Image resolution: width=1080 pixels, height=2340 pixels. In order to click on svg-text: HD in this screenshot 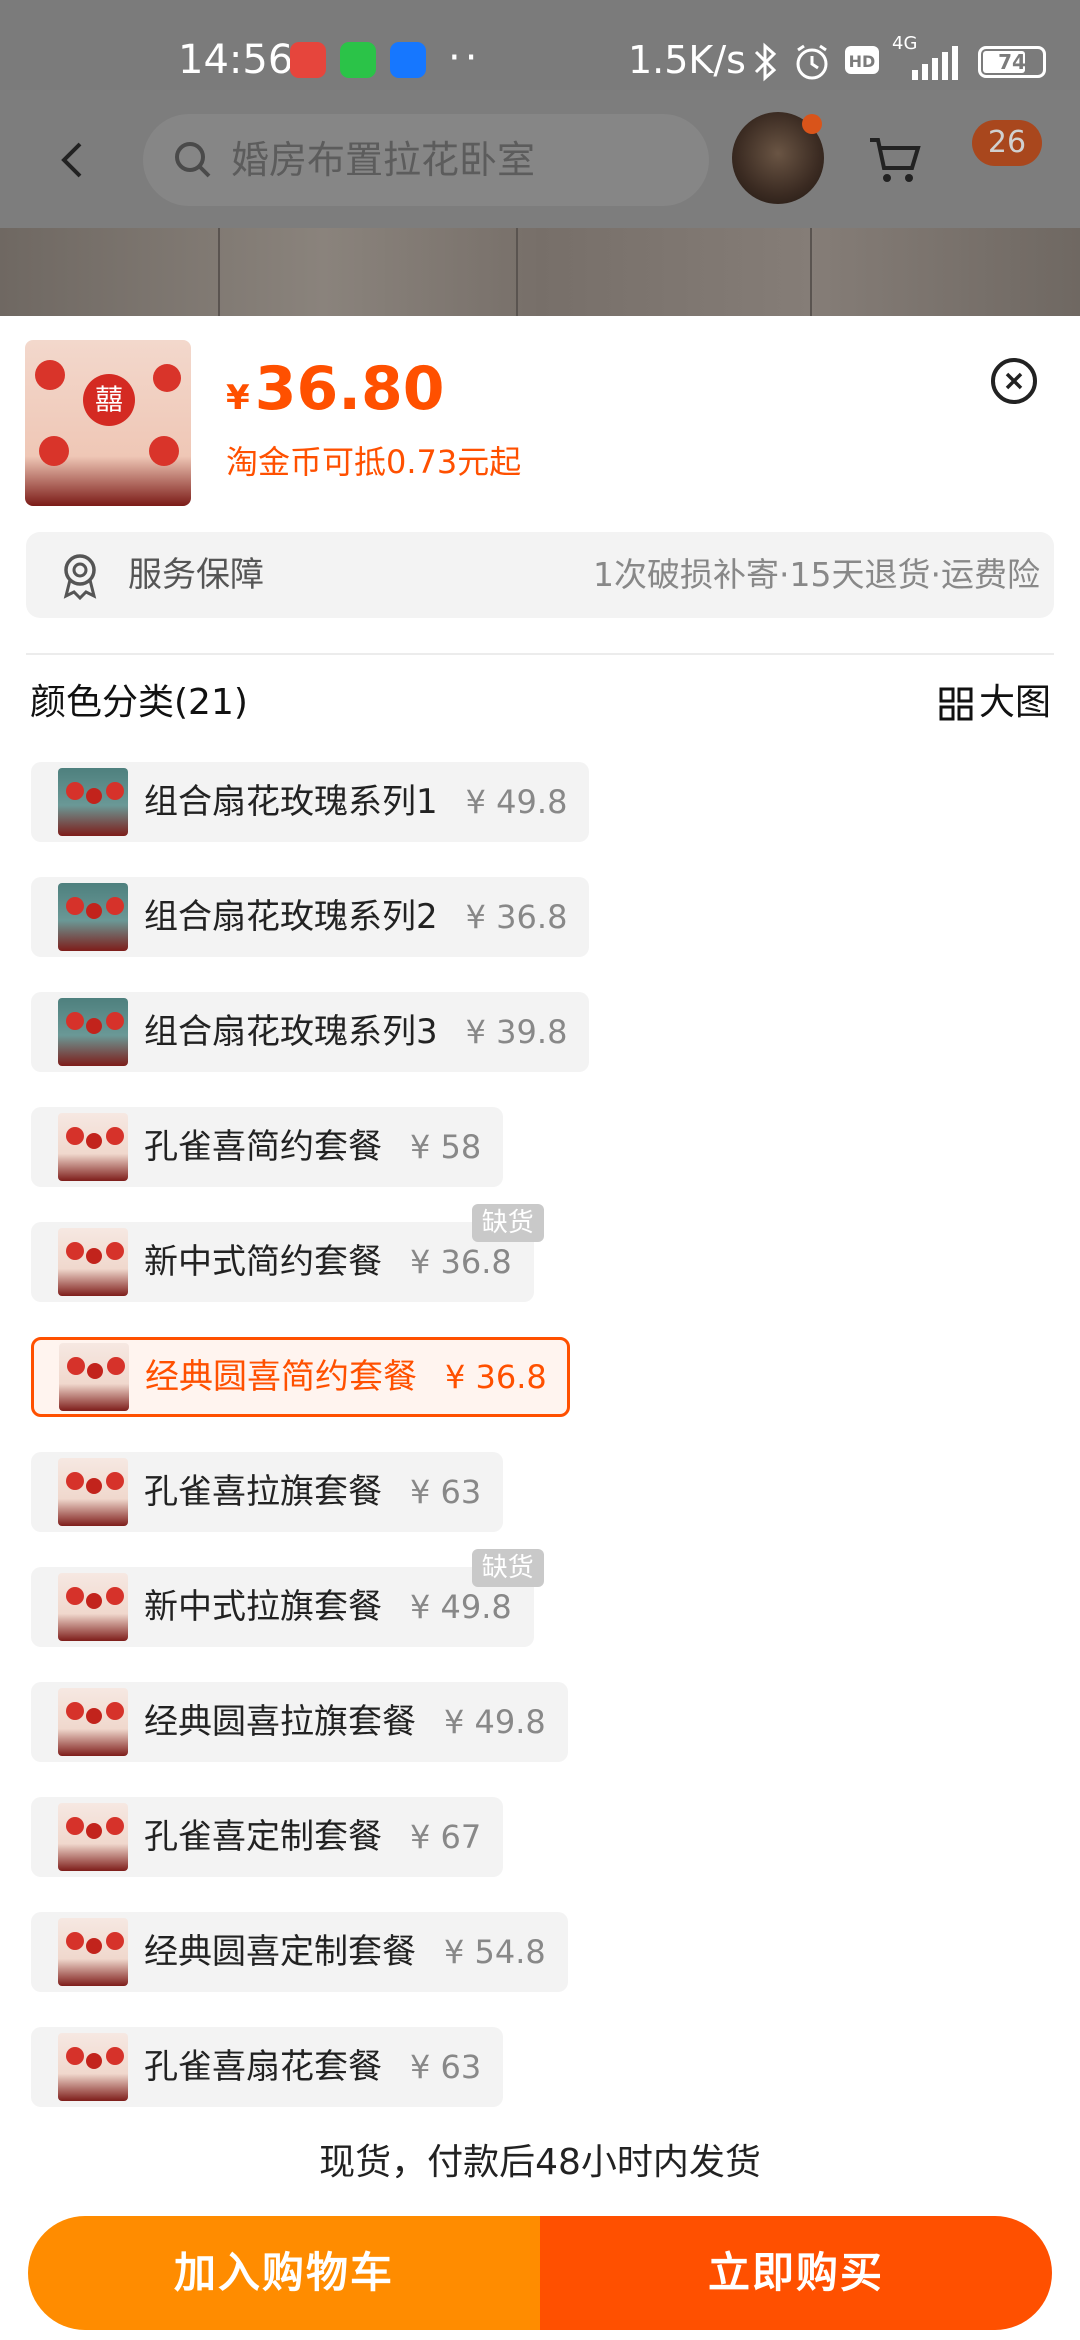, I will do `click(862, 61)`.